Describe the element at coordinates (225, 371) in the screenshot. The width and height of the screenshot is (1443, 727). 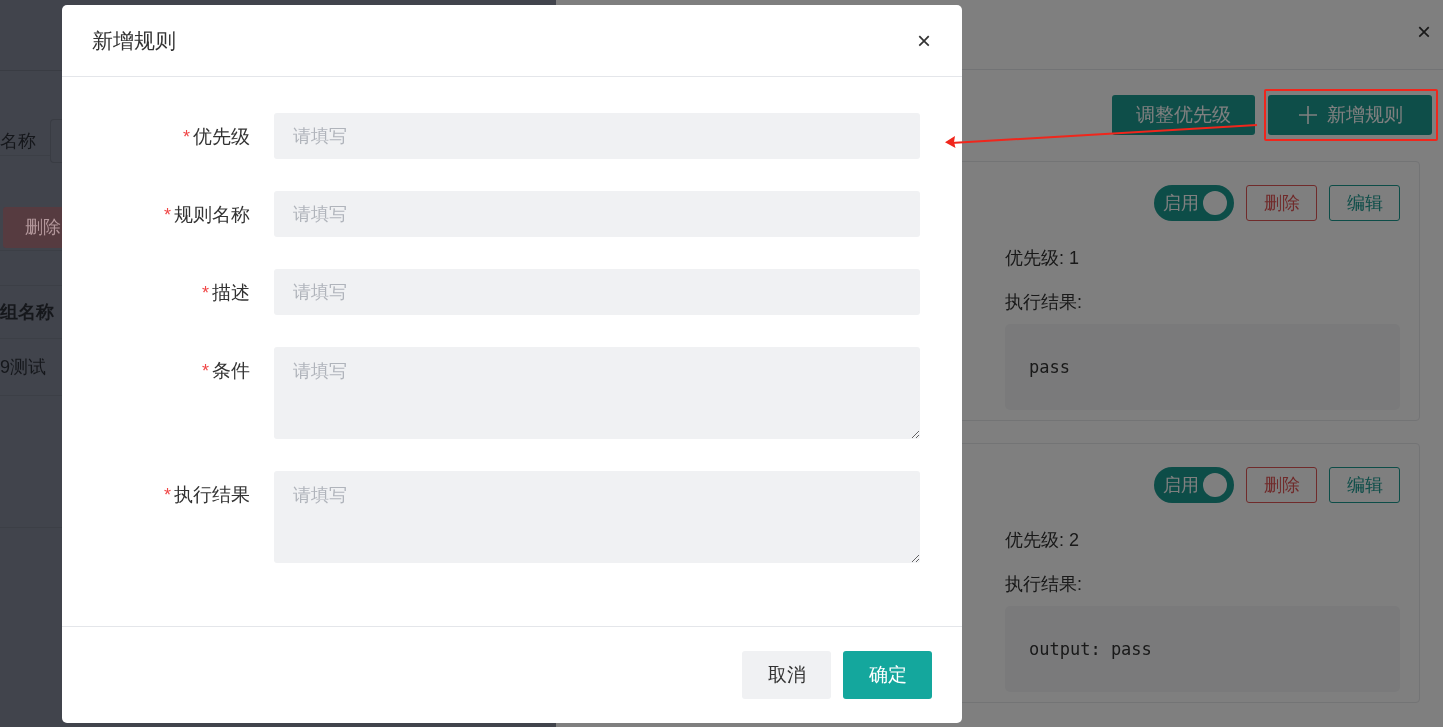
I see `field-label: *条件` at that location.